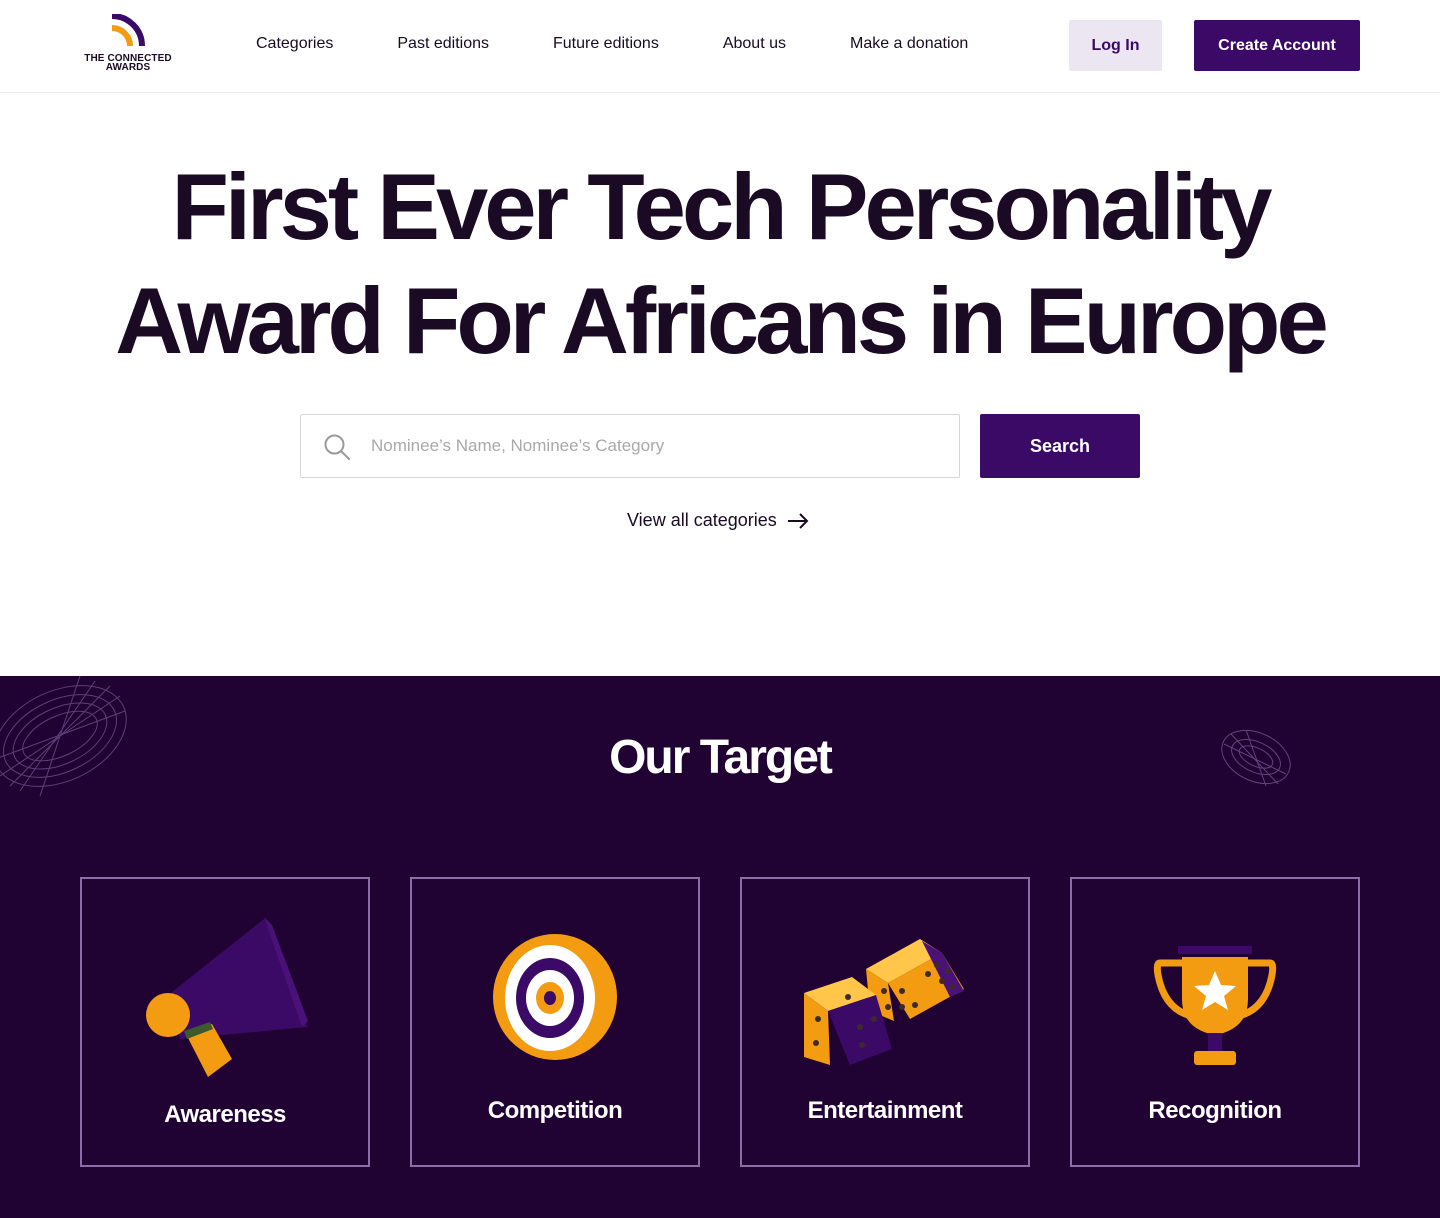 This screenshot has height=1218, width=1440. Describe the element at coordinates (656, 446) in the screenshot. I see `search-input` at that location.